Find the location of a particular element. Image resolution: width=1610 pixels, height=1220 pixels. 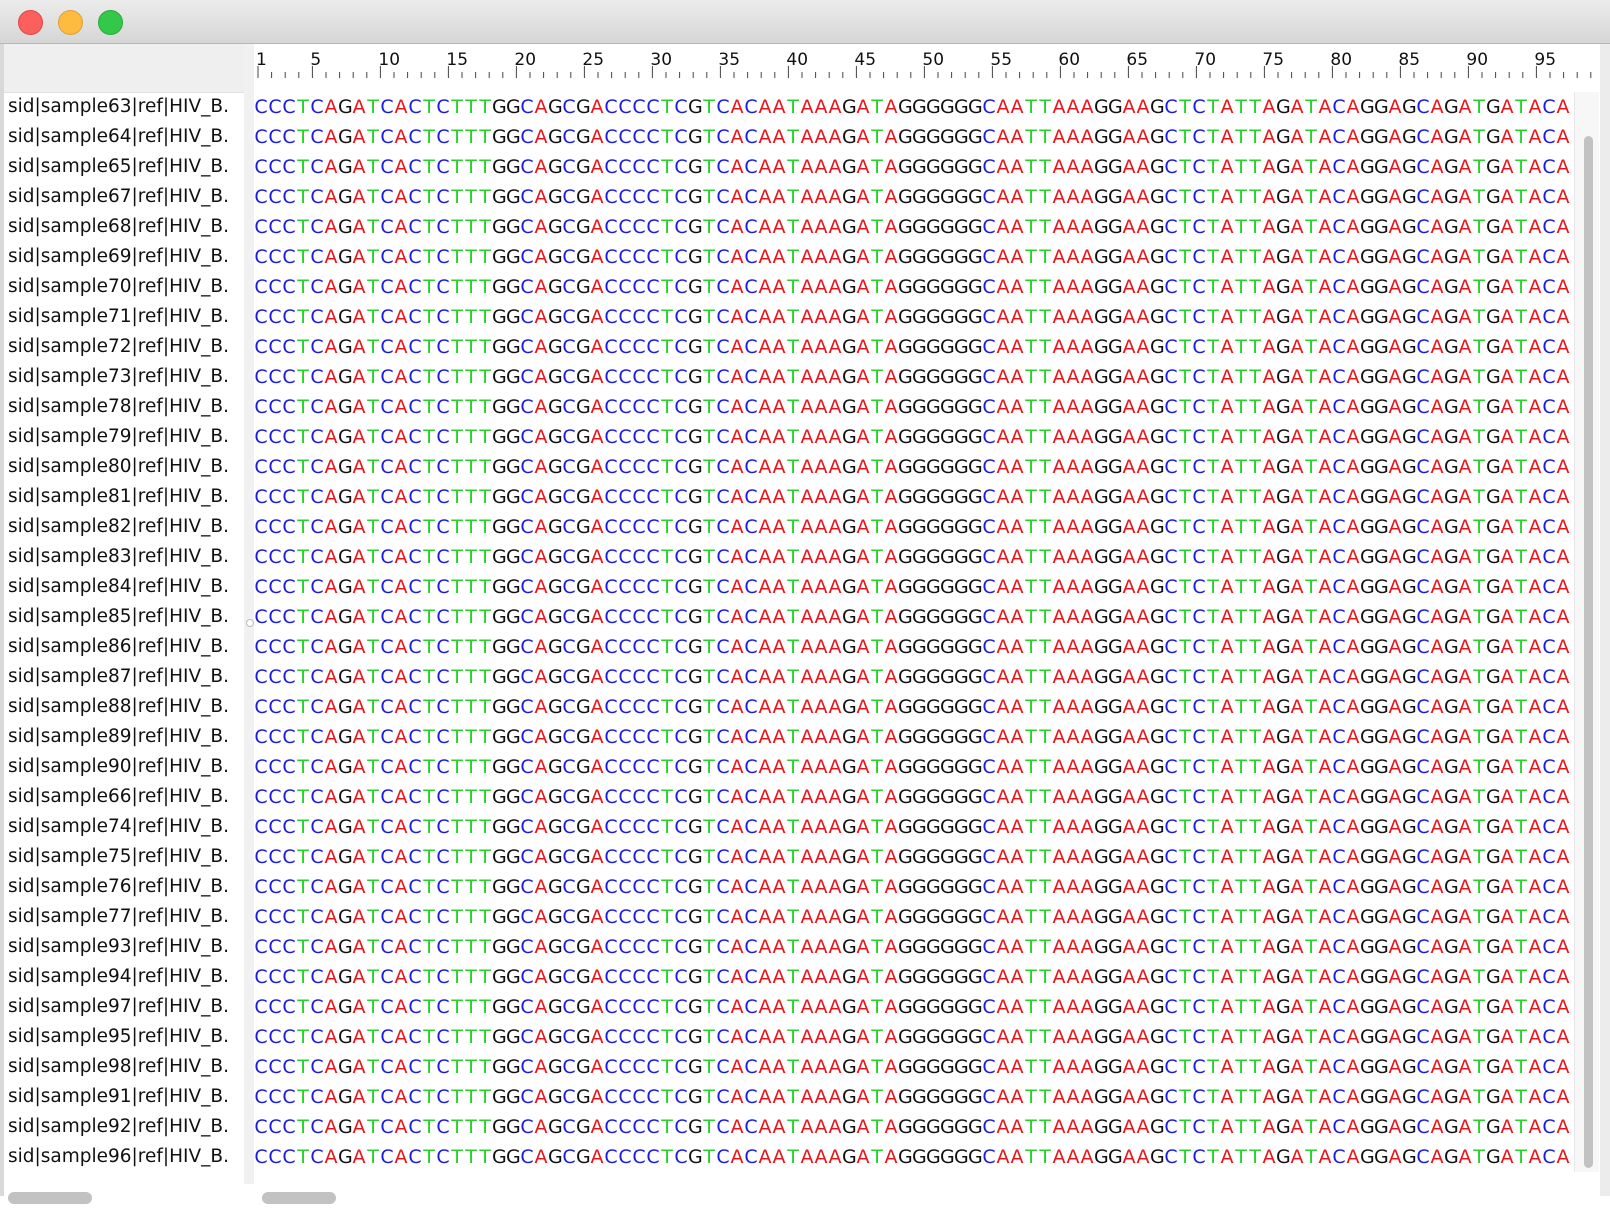

sequence-name: sid|sample69|ref|HIV_B. is located at coordinates (124, 257).